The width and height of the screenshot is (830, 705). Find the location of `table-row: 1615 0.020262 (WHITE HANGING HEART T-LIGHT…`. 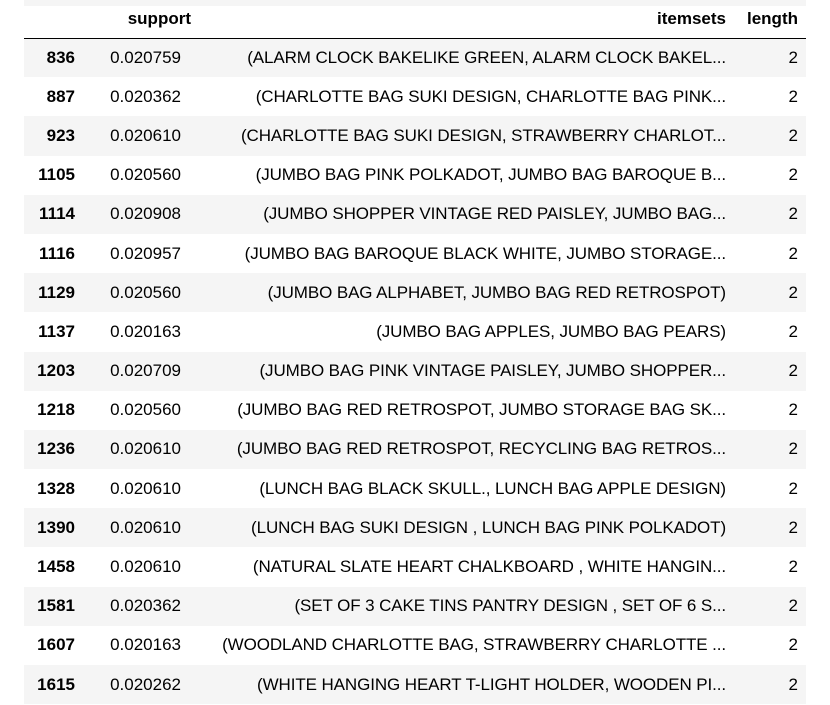

table-row: 1615 0.020262 (WHITE HANGING HEART T-LIGHT… is located at coordinates (415, 685).